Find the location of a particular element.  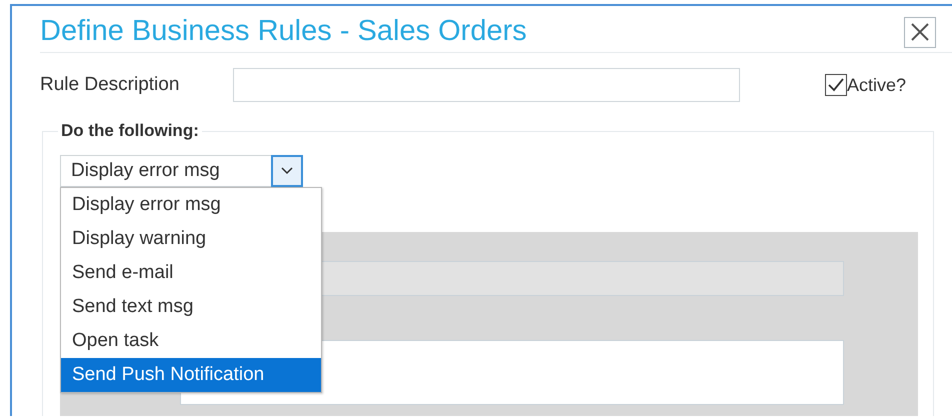

dropdown-button is located at coordinates (287, 171).